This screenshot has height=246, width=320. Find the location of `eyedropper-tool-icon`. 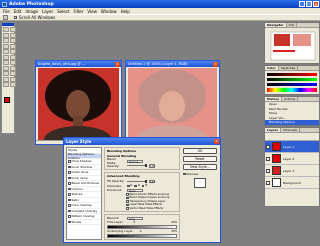

eyedropper-tool-icon is located at coordinates (12, 79).